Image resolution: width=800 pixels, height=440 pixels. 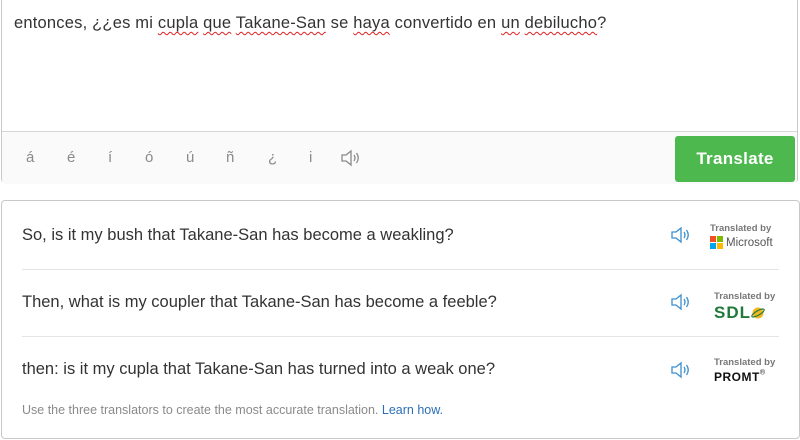 I want to click on char-a-acute-button: á, so click(x=30, y=157).